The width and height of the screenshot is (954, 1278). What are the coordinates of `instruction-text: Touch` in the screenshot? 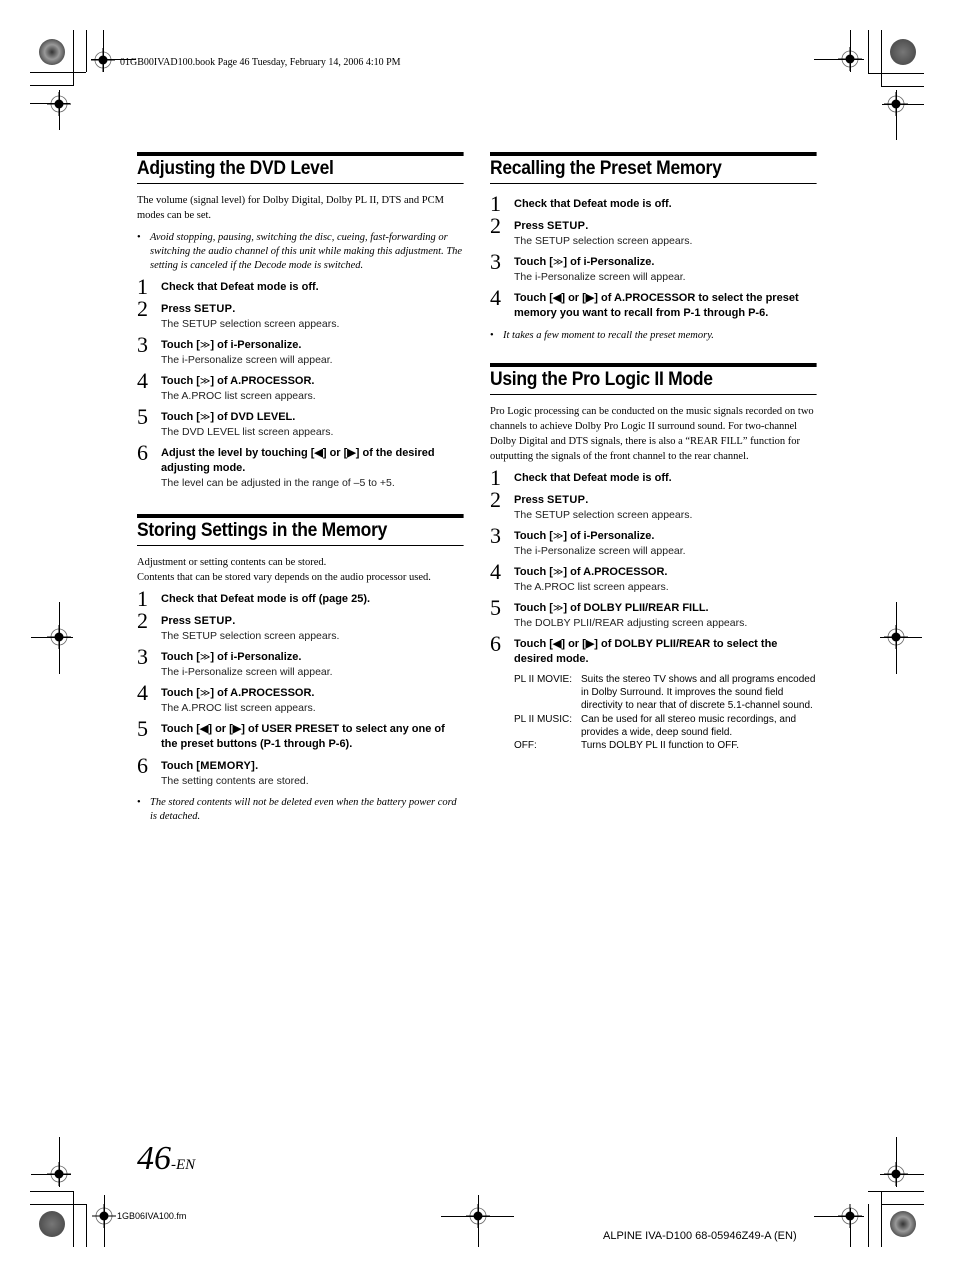 It's located at (179, 766).